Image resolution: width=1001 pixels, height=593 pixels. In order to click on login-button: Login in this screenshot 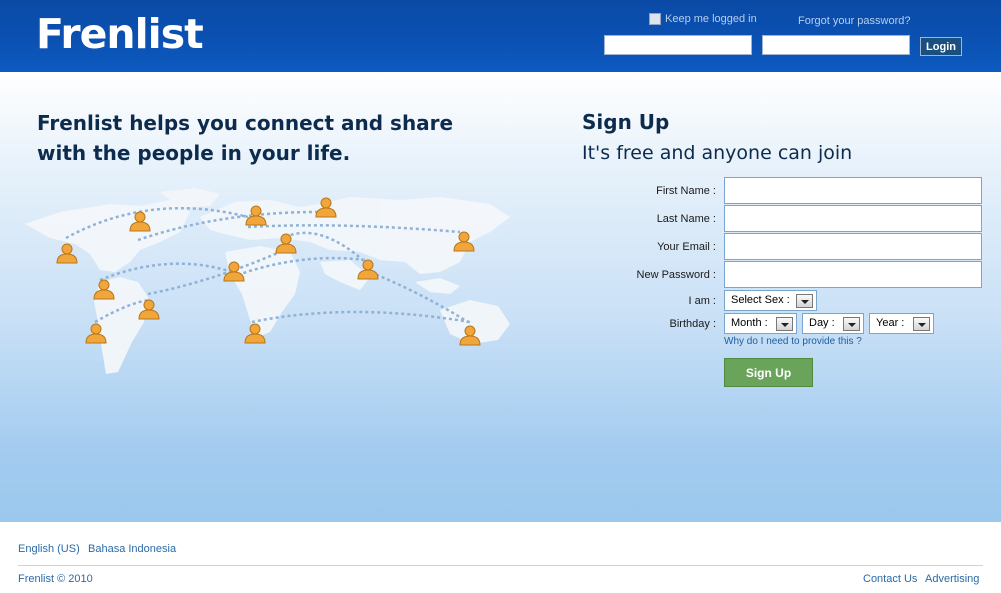, I will do `click(941, 46)`.